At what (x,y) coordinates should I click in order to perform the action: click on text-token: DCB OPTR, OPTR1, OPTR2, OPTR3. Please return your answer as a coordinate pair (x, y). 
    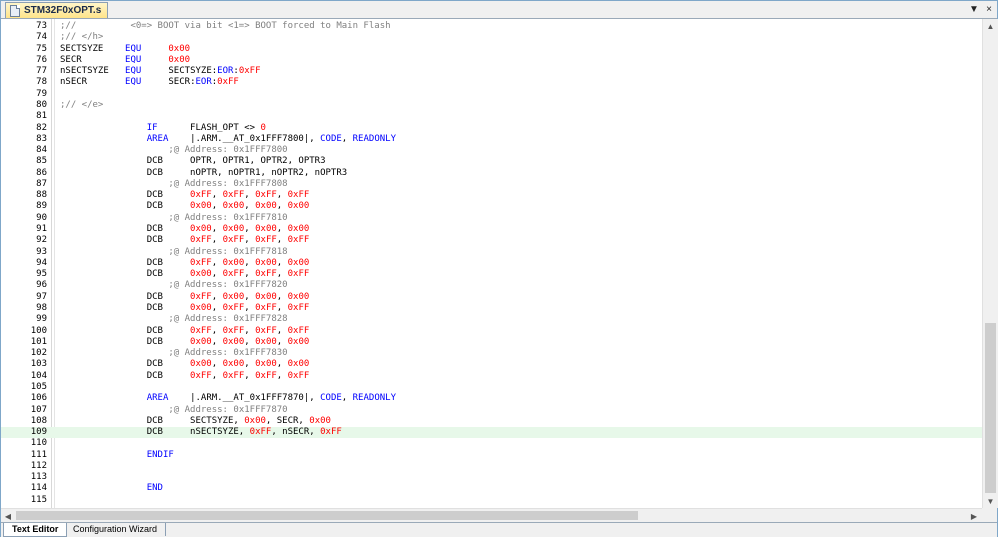
    Looking at the image, I should click on (193, 161).